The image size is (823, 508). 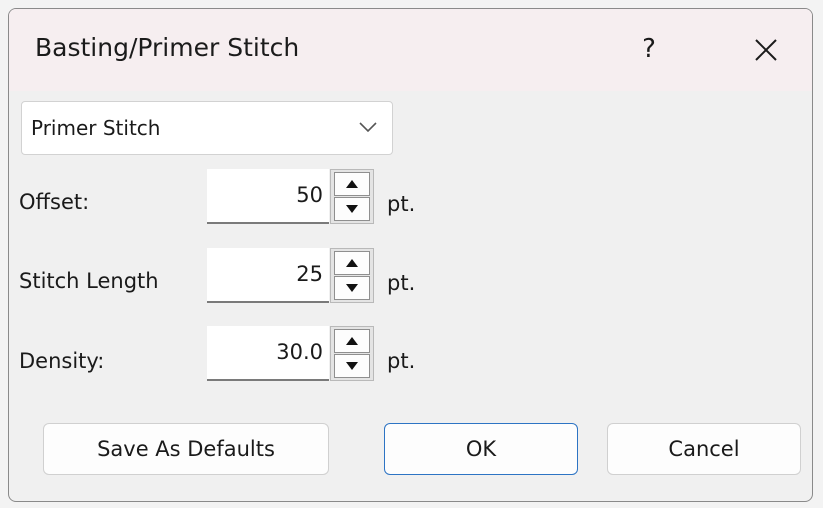 I want to click on stitch-length-increment-button, so click(x=352, y=263).